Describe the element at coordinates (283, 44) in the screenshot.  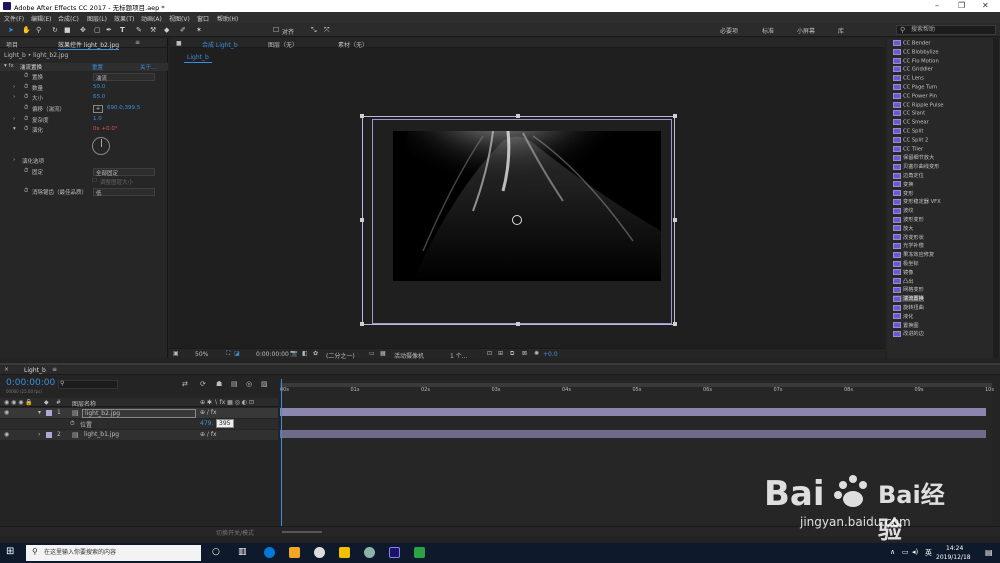
I see `tab-layer: 图层（无）` at that location.